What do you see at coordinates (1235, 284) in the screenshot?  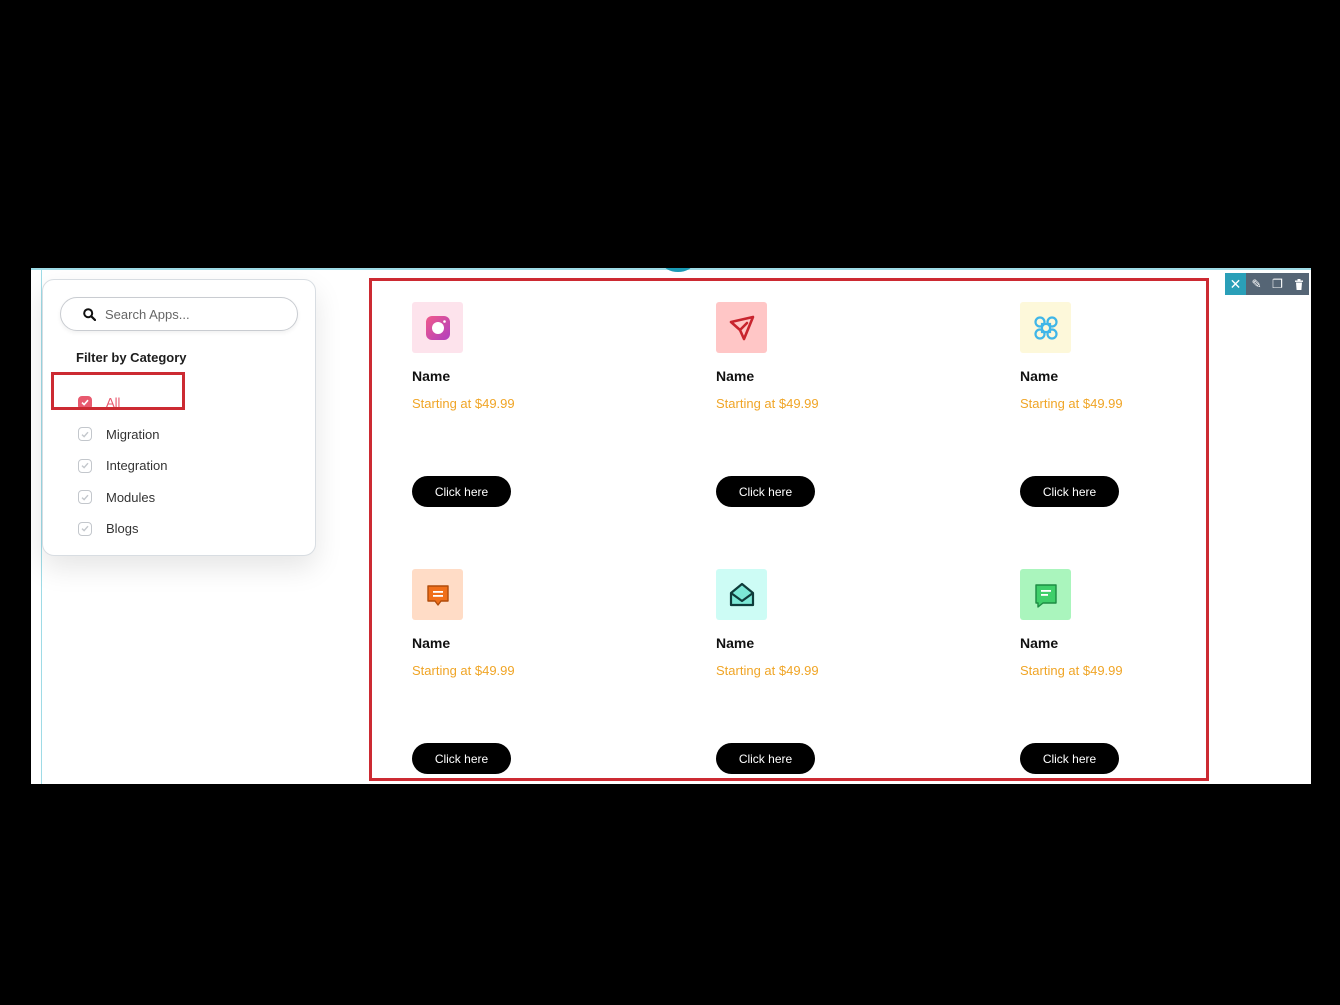 I see `close-icon: ✕` at bounding box center [1235, 284].